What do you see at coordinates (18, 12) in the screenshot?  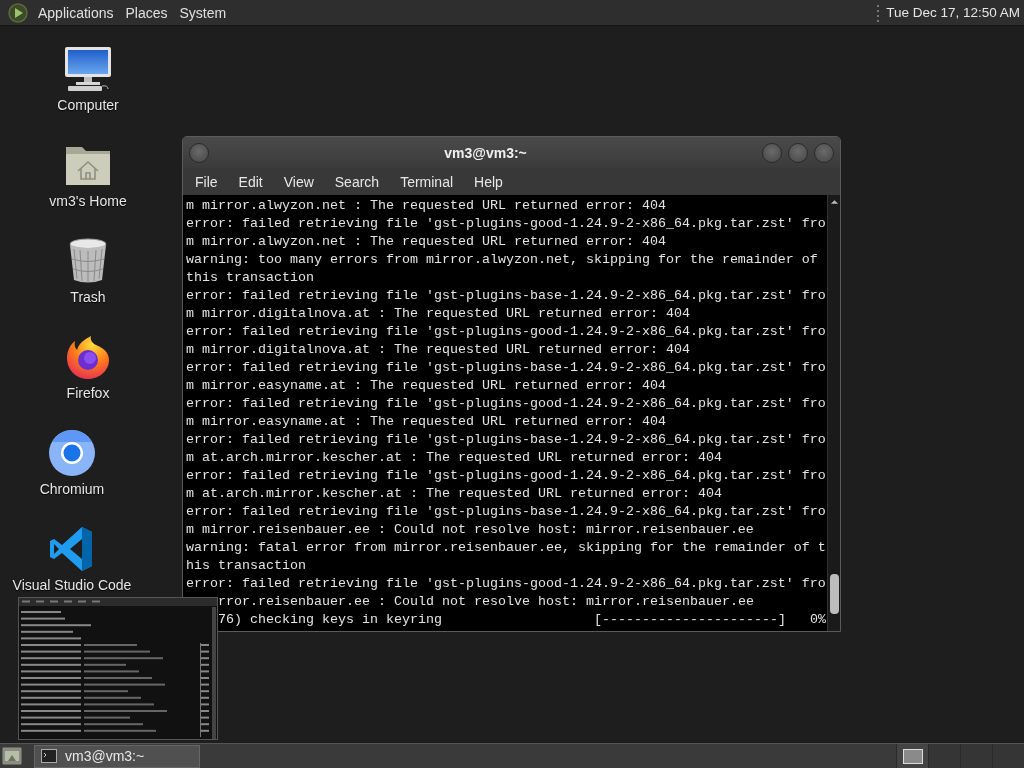 I see `play-icon` at bounding box center [18, 12].